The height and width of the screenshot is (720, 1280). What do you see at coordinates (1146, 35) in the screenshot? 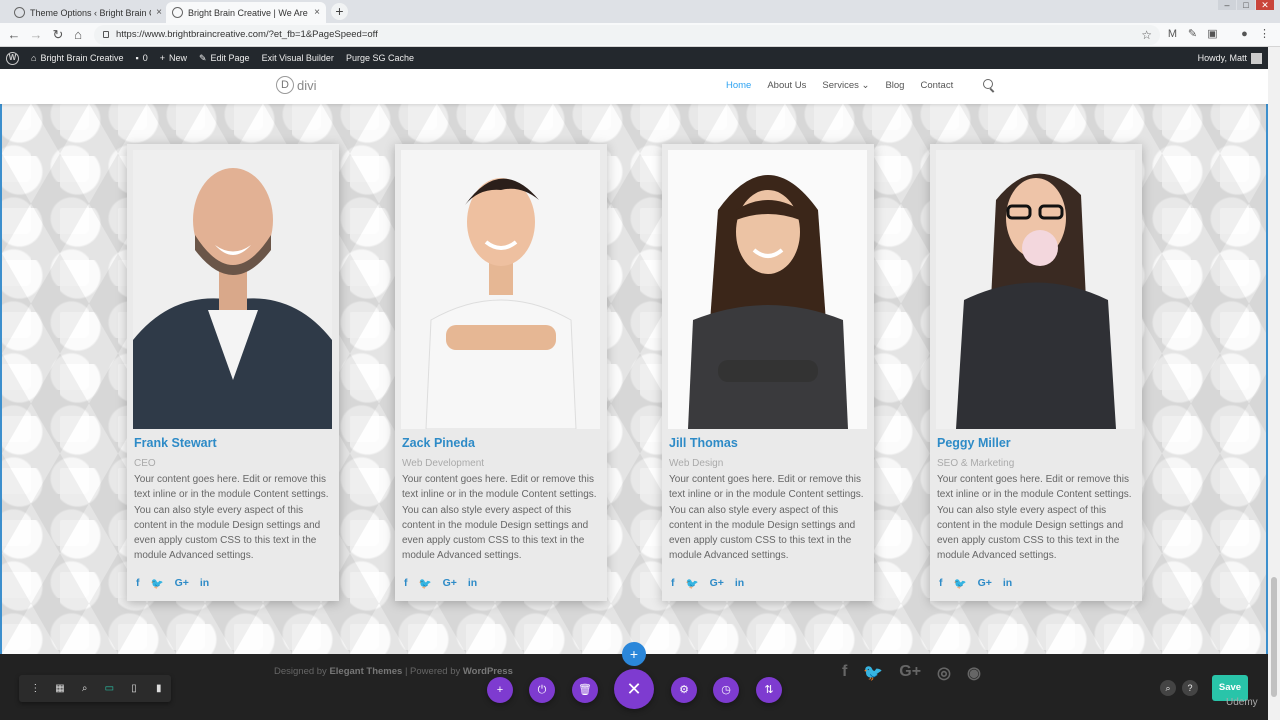
I see `bookmark-star-icon: ☆` at bounding box center [1146, 35].